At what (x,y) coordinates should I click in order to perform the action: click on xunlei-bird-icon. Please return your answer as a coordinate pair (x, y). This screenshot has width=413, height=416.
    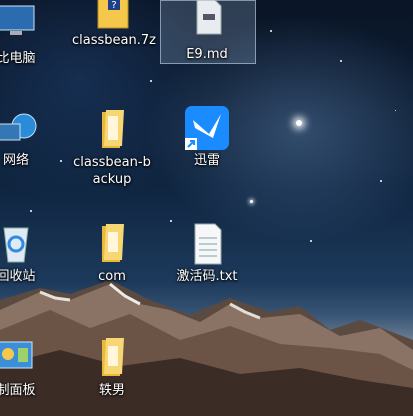
    Looking at the image, I should click on (207, 128).